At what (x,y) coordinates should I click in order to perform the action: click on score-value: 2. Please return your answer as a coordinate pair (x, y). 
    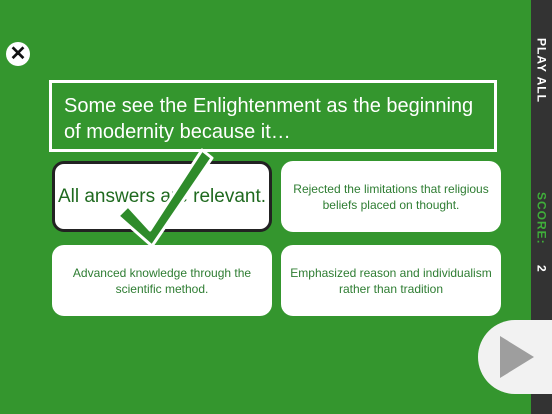
    Looking at the image, I should click on (541, 268).